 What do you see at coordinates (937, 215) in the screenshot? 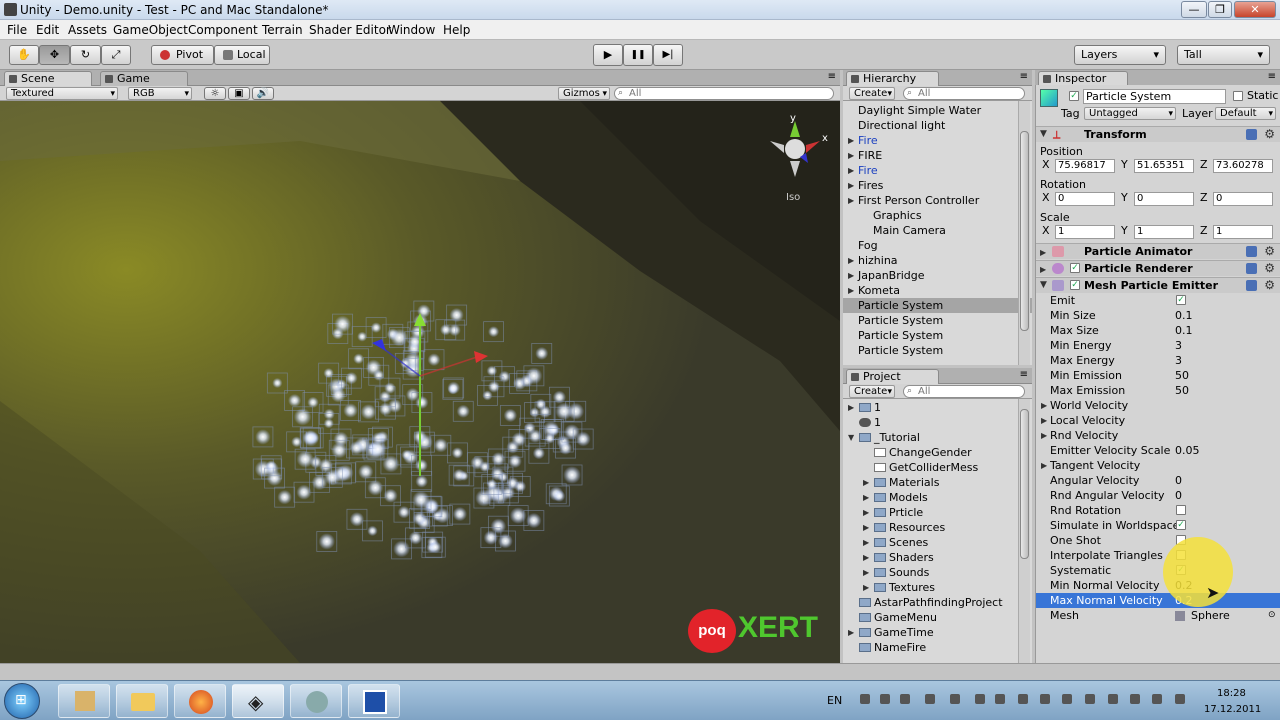
I see `hierarchy-item: Graphics` at bounding box center [937, 215].